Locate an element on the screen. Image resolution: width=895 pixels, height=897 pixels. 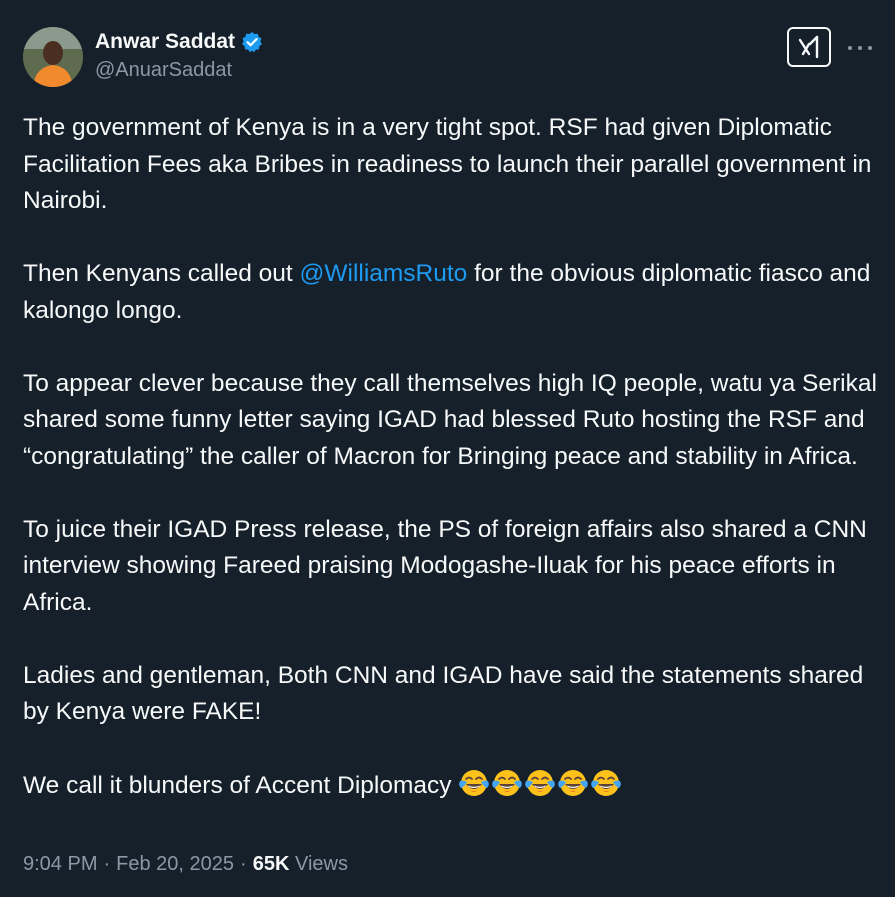
handle: @AnuarSaddat is located at coordinates (179, 70).